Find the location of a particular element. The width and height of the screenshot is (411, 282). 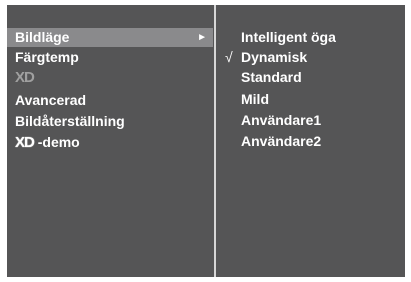

menu-item-label: Avancerad is located at coordinates (51, 100).